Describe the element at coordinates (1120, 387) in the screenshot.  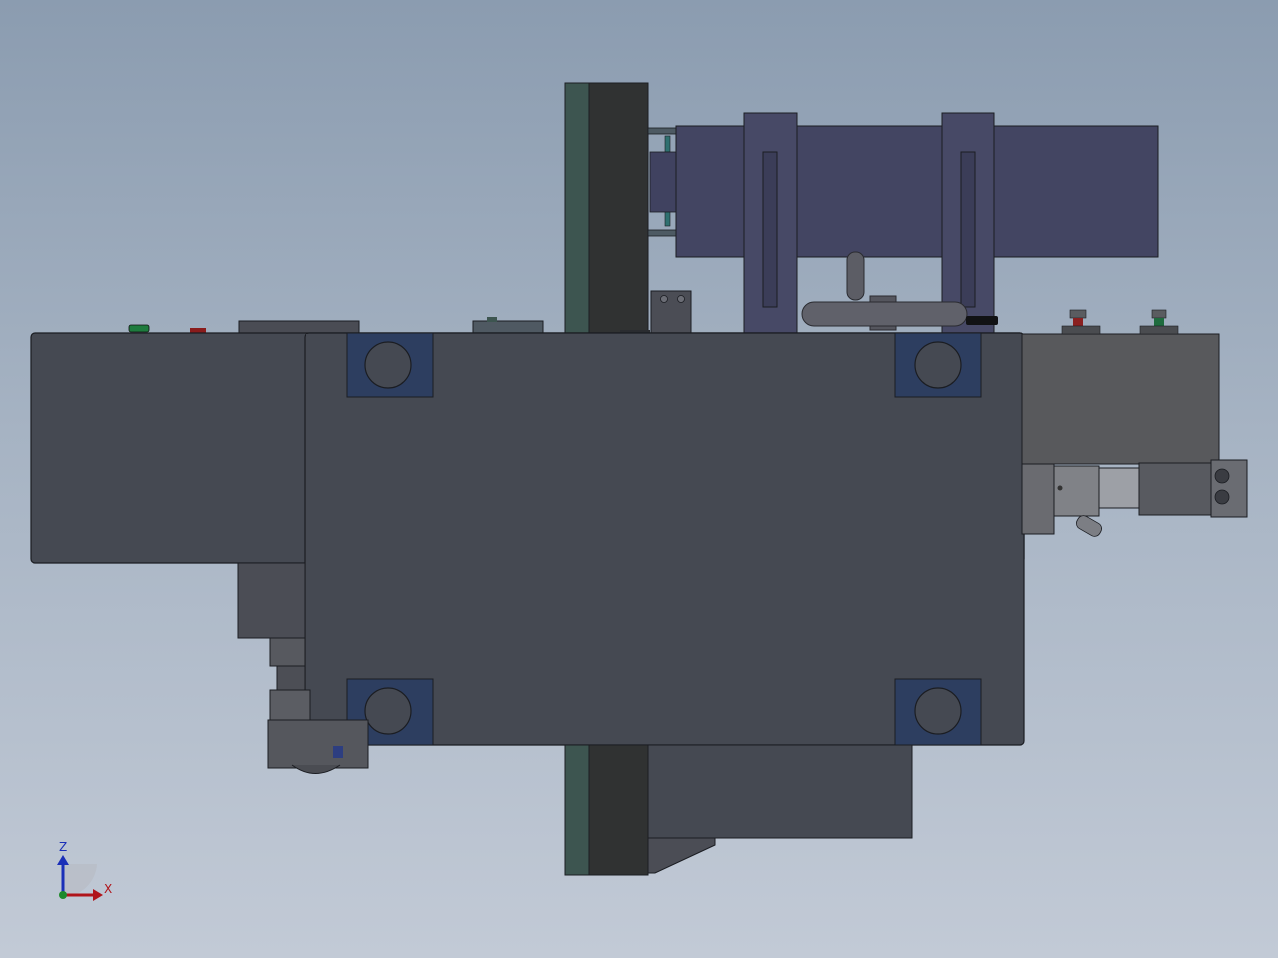
I see `right-gearbox` at that location.